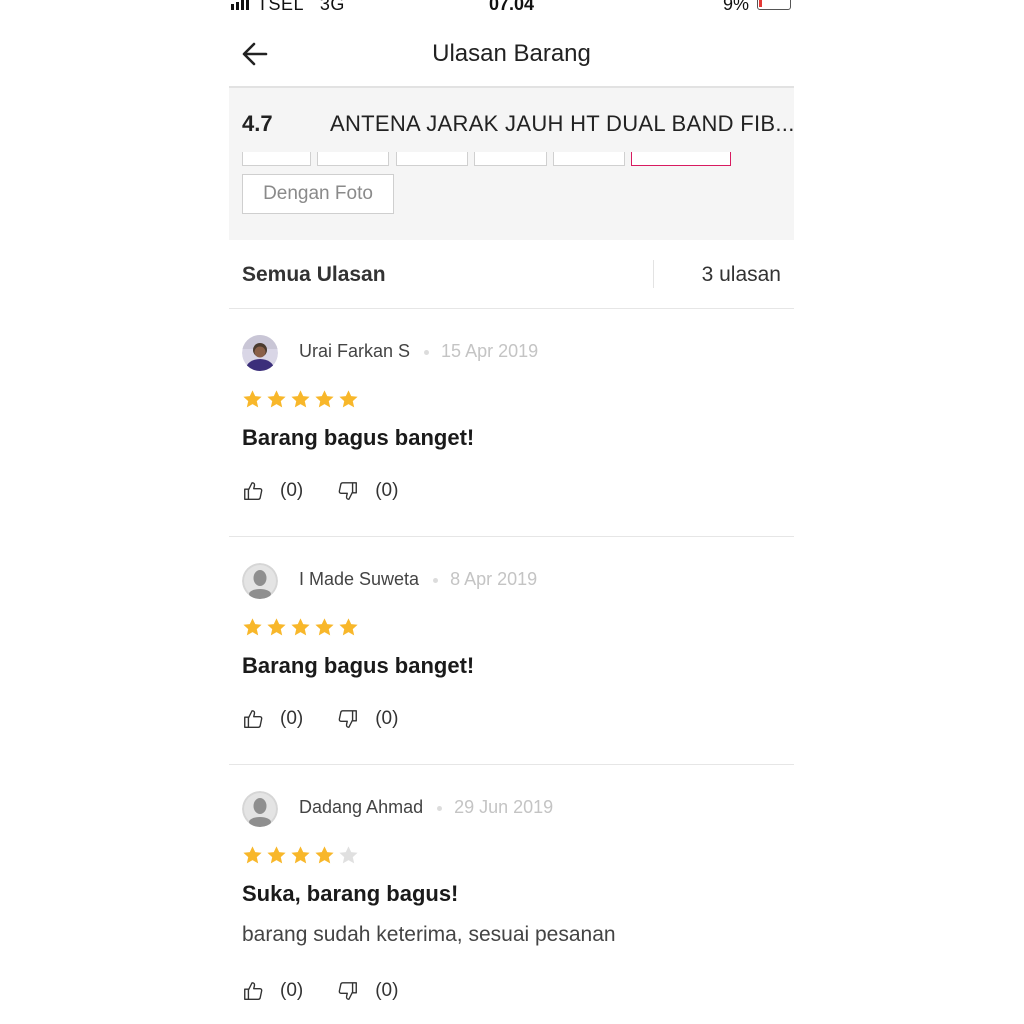 This screenshot has width=1024, height=1024. I want to click on reviewer-name: Dadang Ahmad, so click(361, 807).